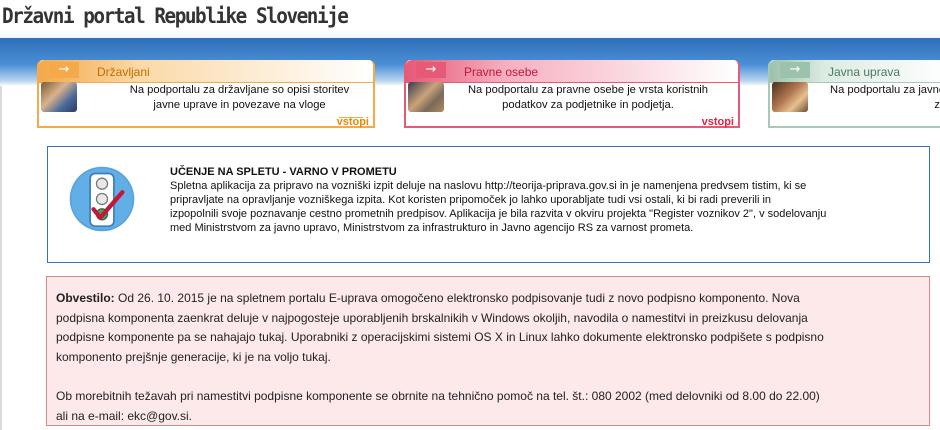  I want to click on site-title: Državni portal Republike Slovenije, so click(175, 16).